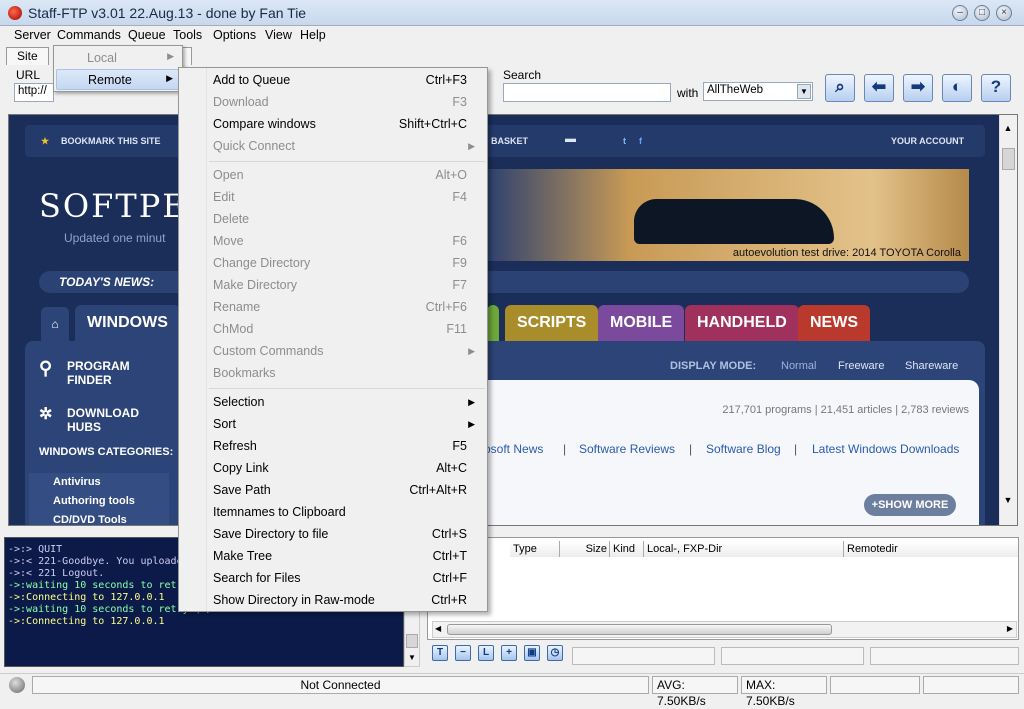 The height and width of the screenshot is (709, 1024). Describe the element at coordinates (118, 79) in the screenshot. I see `submenu-remote: Remote ▶` at that location.